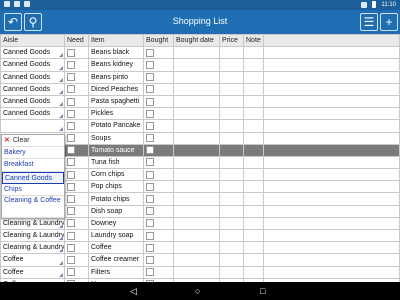 The width and height of the screenshot is (400, 300). I want to click on dropdown-option-cleaning-coffee: Cleaning & Coffee, so click(33, 207).